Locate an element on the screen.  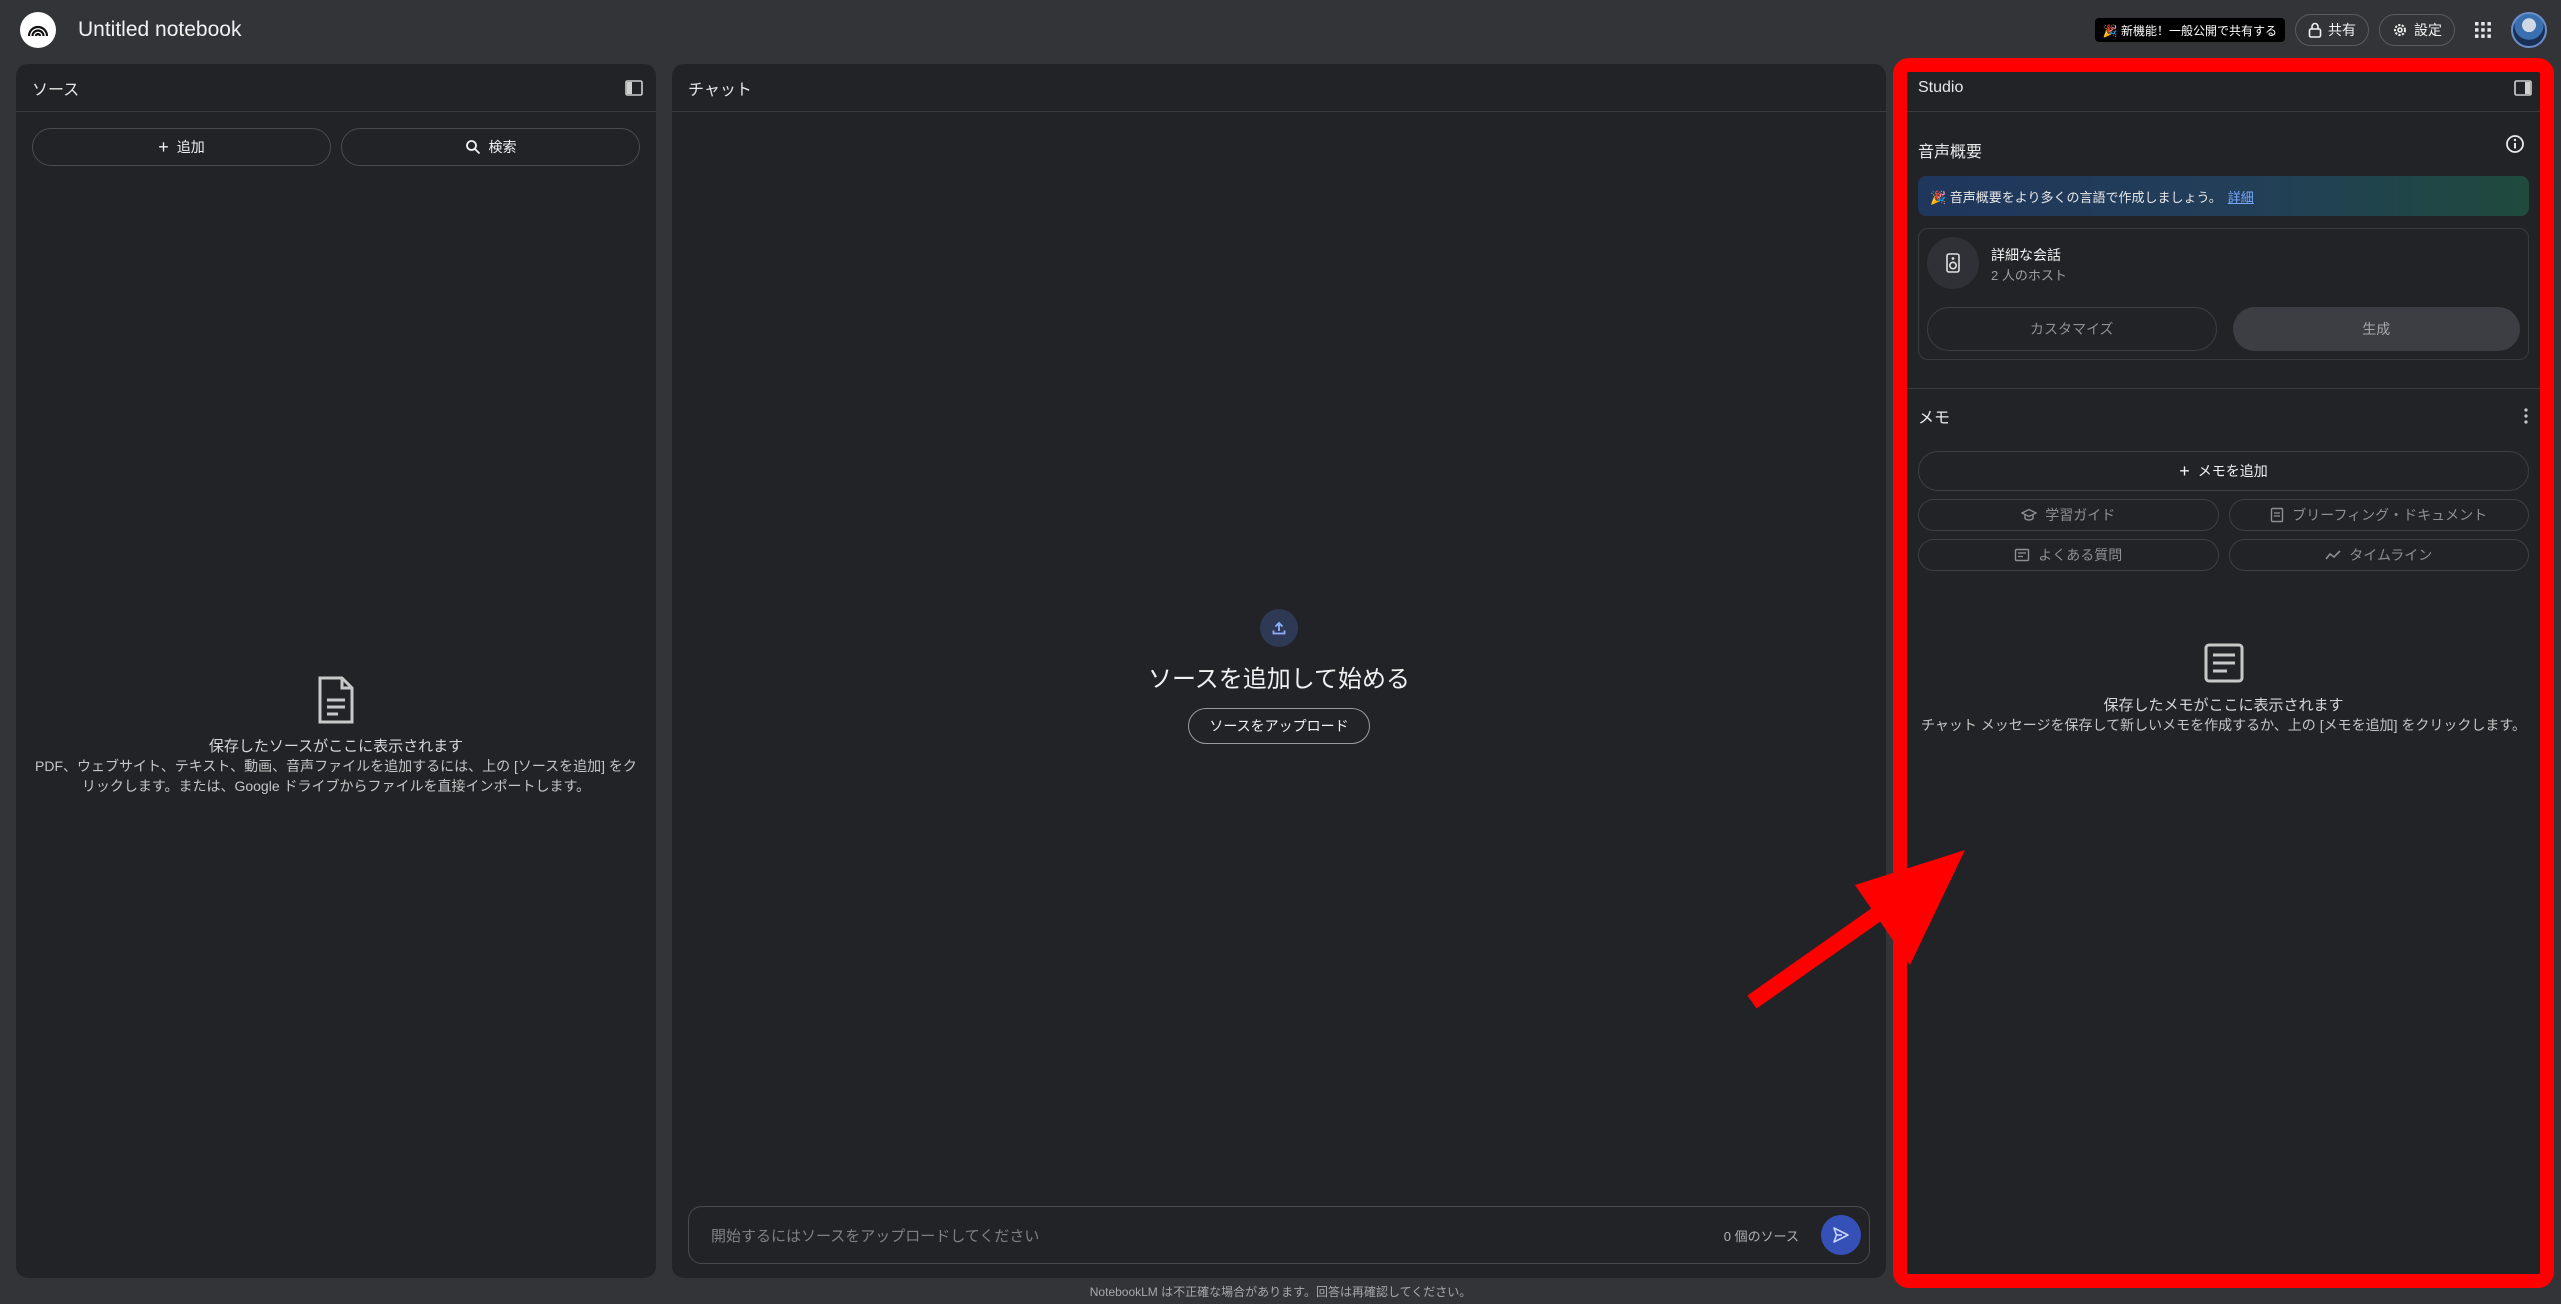
timeline-label: タイムライン is located at coordinates (2391, 555).